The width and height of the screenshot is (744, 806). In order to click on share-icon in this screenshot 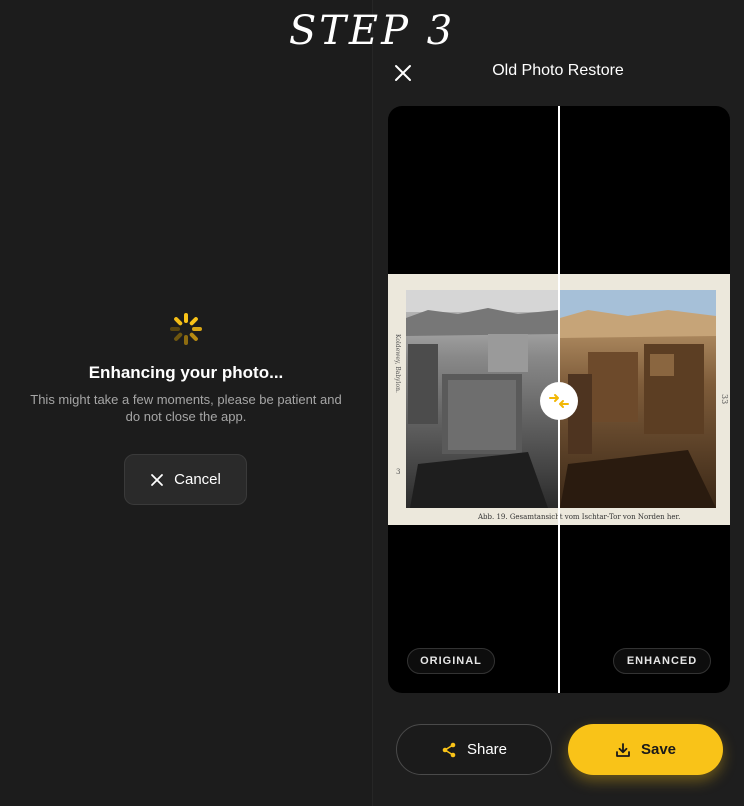, I will do `click(449, 749)`.